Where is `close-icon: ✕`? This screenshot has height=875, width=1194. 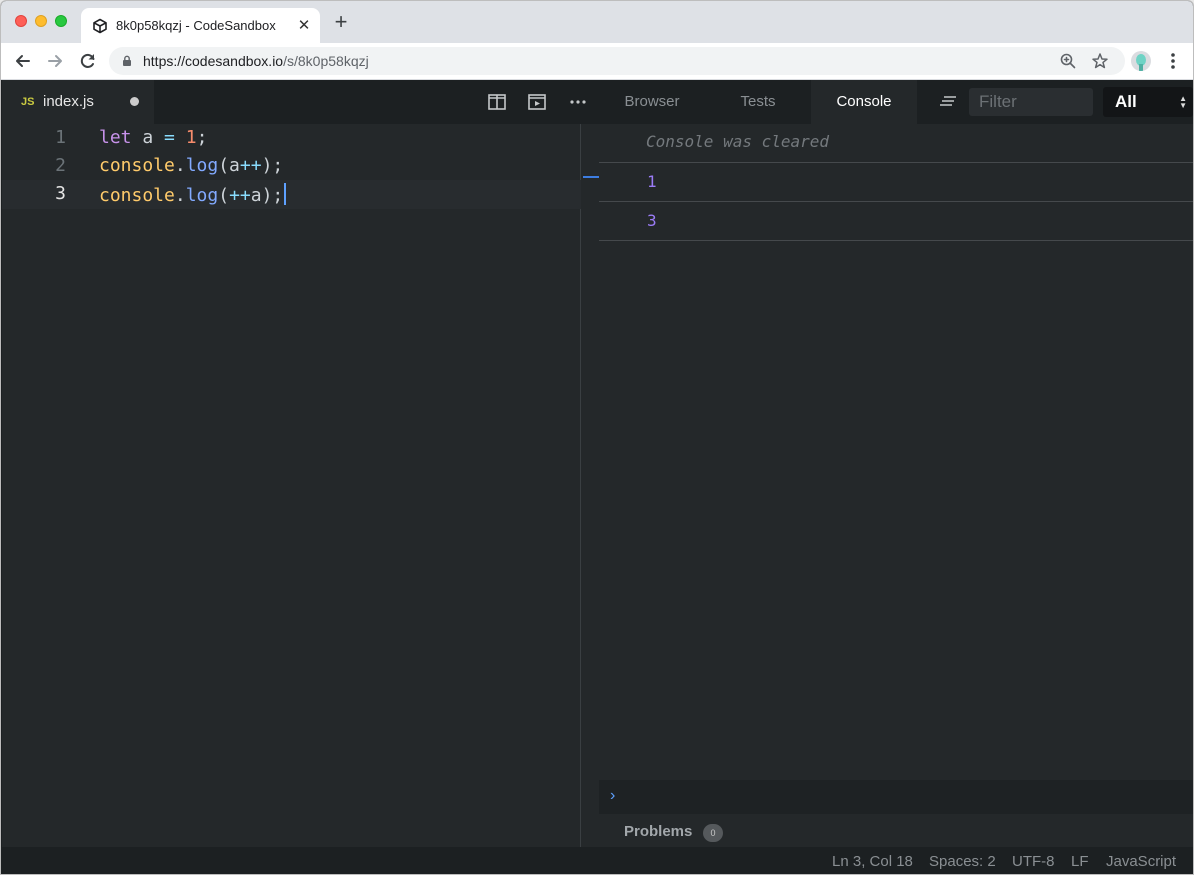 close-icon: ✕ is located at coordinates (304, 25).